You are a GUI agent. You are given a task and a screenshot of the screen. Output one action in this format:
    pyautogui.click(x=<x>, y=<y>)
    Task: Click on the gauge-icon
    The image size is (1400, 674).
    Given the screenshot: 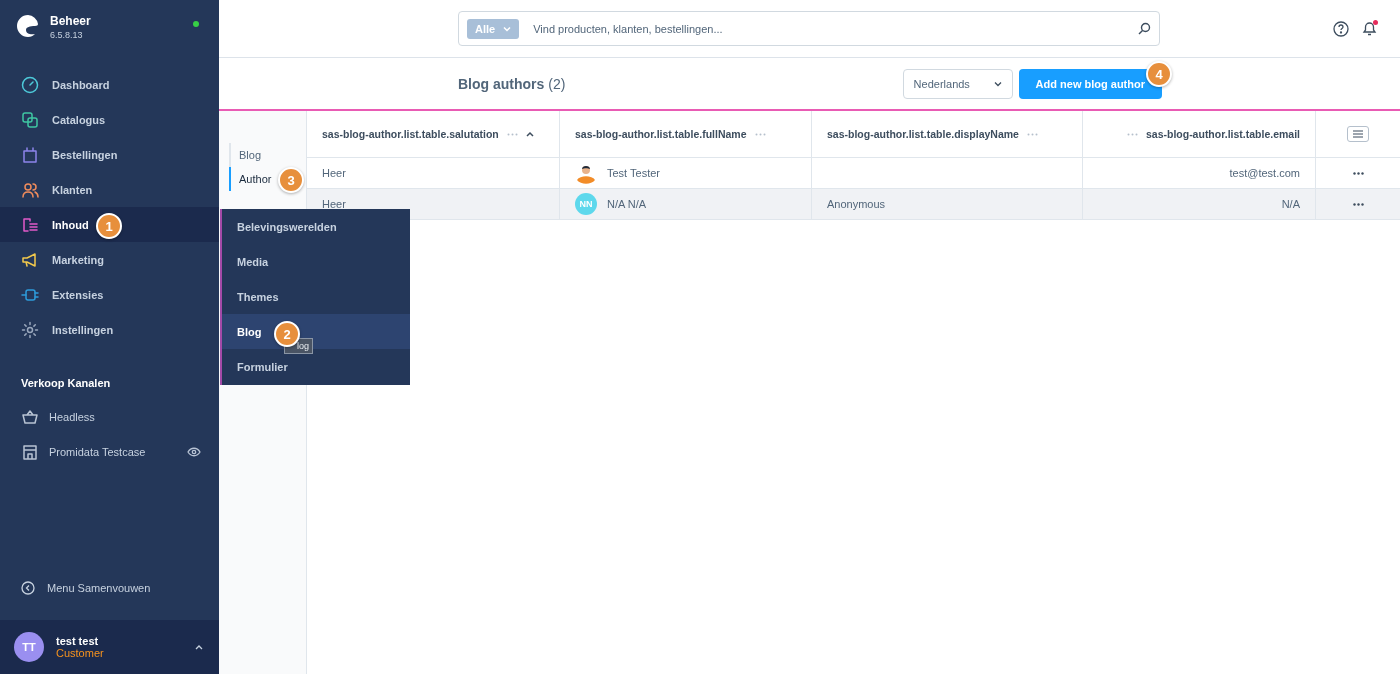 What is the action you would take?
    pyautogui.click(x=30, y=84)
    